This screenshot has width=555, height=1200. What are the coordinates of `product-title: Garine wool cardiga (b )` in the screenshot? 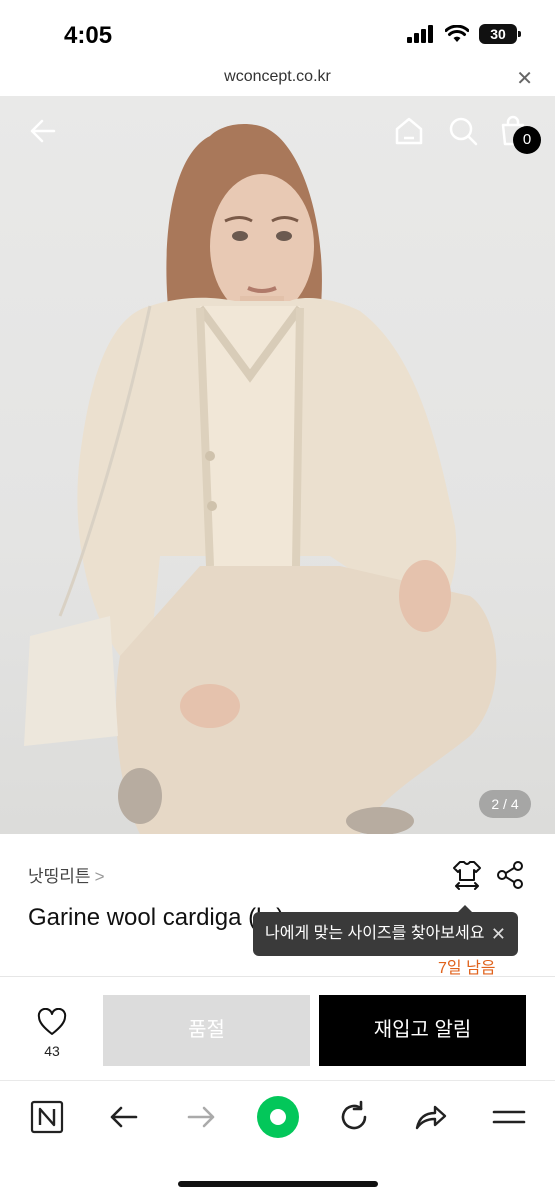 It's located at (156, 917).